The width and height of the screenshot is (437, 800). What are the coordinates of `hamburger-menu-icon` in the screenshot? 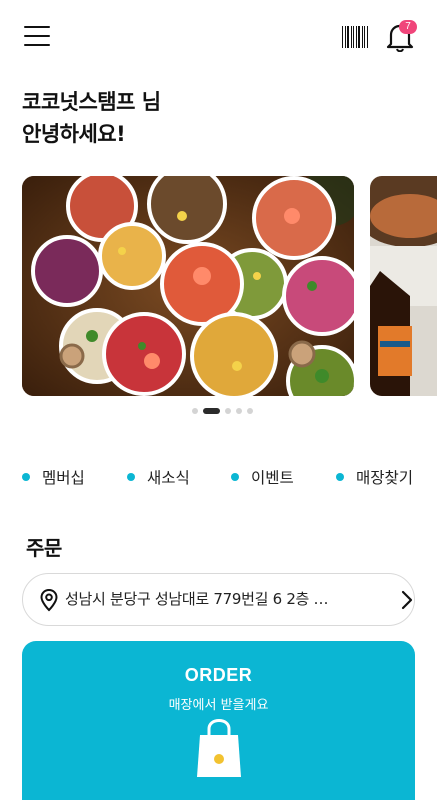 It's located at (37, 37).